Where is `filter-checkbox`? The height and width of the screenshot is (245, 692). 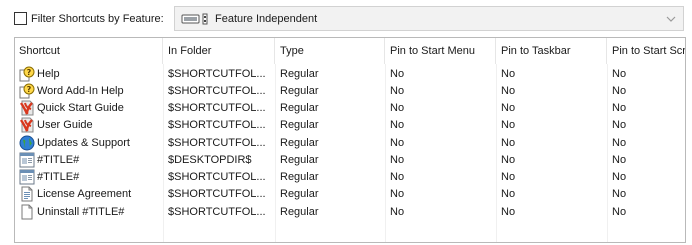 filter-checkbox is located at coordinates (20, 18).